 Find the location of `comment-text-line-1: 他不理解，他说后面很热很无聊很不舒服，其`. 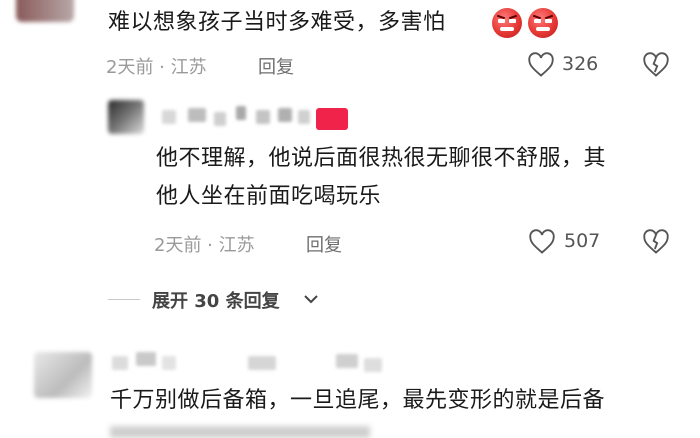

comment-text-line-1: 他不理解，他说后面很热很无聊很不舒服，其 is located at coordinates (381, 158).